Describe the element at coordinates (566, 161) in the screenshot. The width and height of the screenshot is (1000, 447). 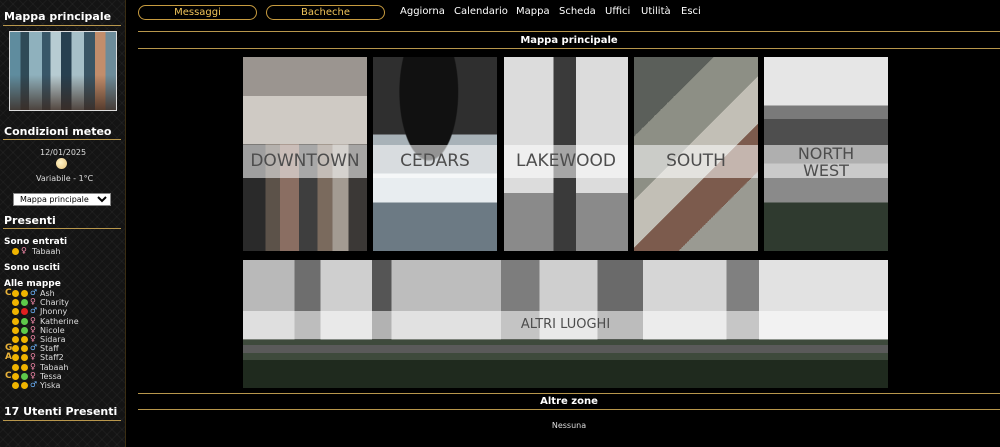
I see `tile-label: LAKEWOOD` at that location.